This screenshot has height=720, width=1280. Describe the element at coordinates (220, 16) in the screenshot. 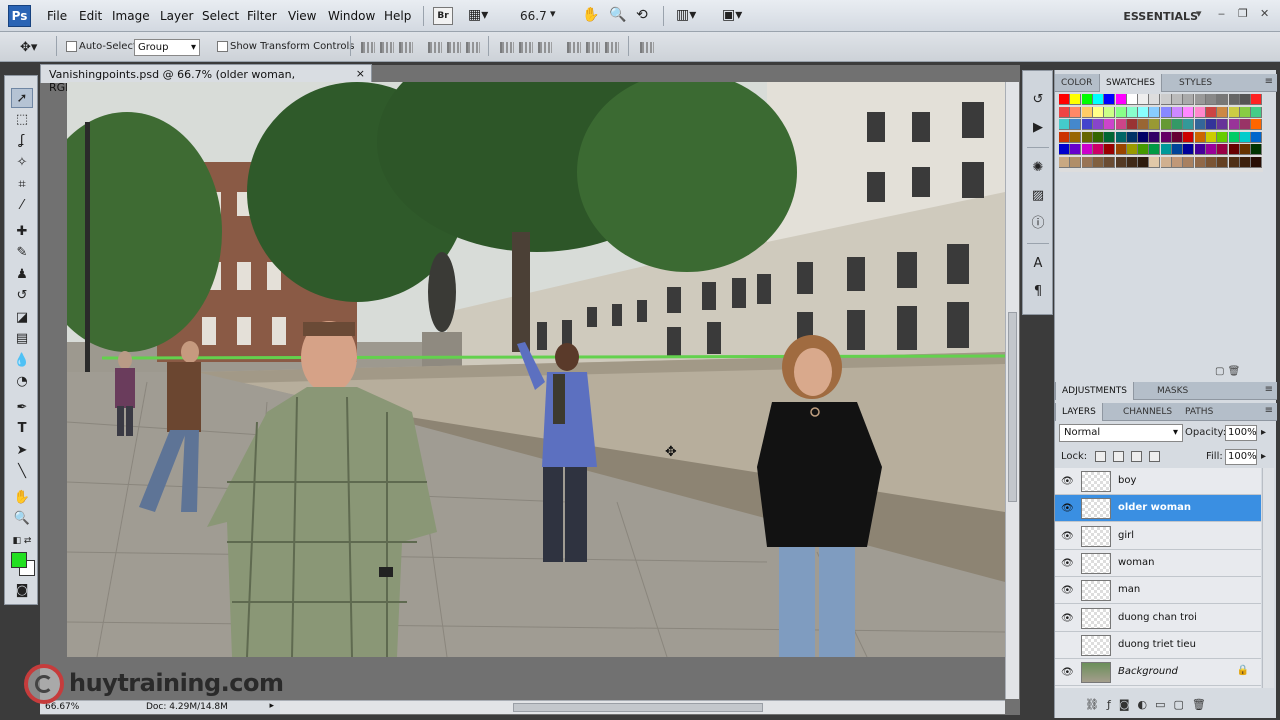

I see `menu-select: Select` at that location.